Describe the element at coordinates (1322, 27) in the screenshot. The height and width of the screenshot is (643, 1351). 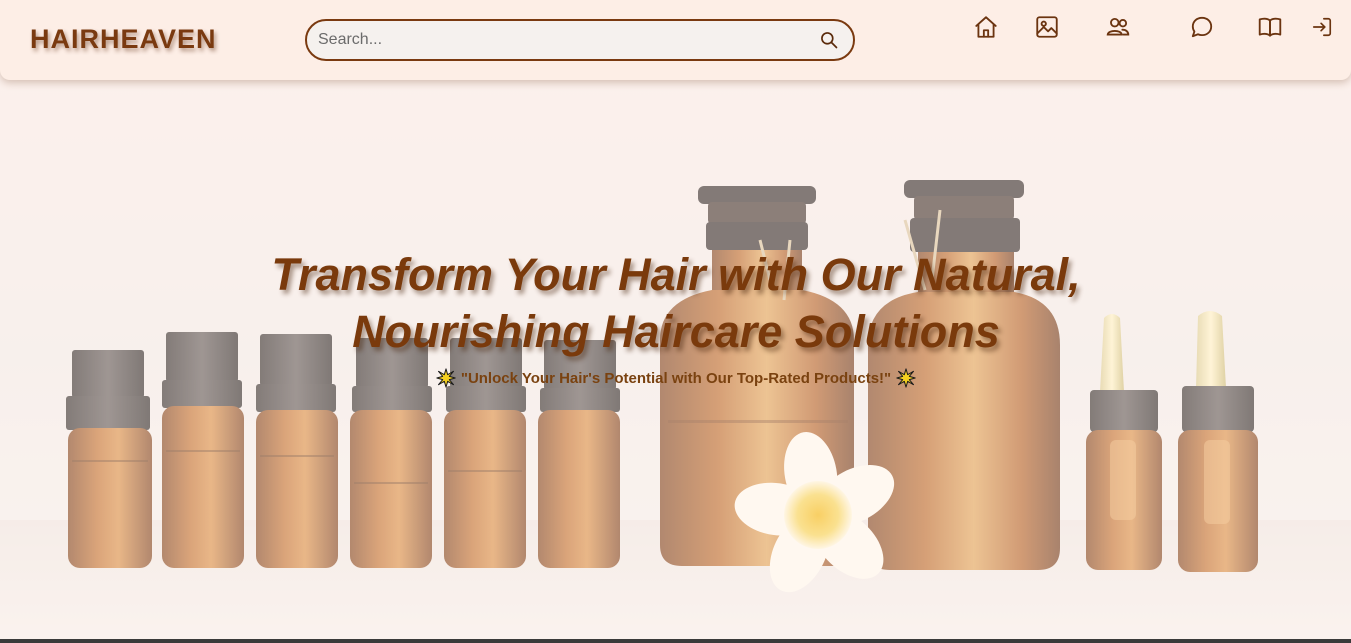
I see `sign-in-icon` at that location.